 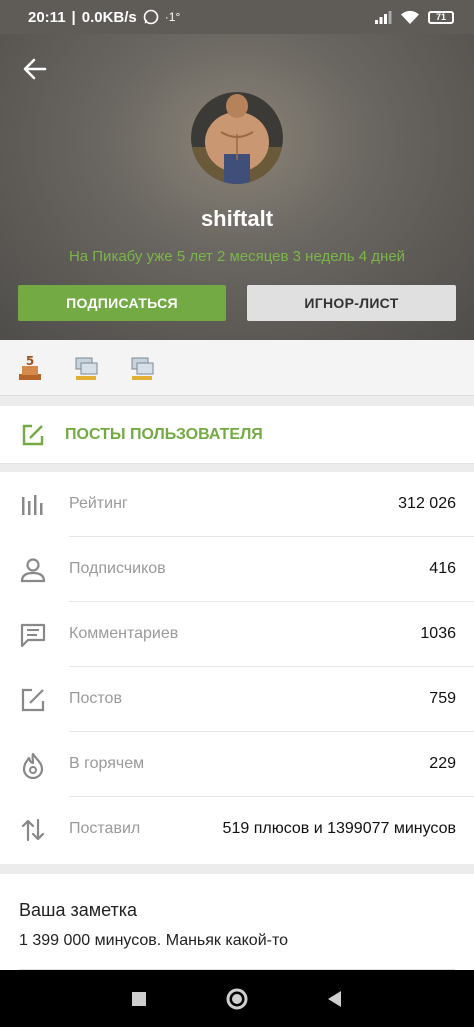 I want to click on comment-icon, so click(x=33, y=635).